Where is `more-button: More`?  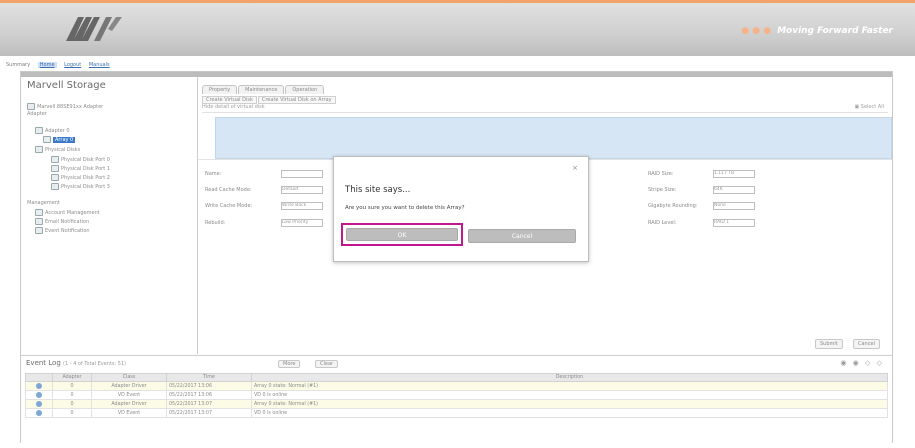 more-button: More is located at coordinates (289, 364).